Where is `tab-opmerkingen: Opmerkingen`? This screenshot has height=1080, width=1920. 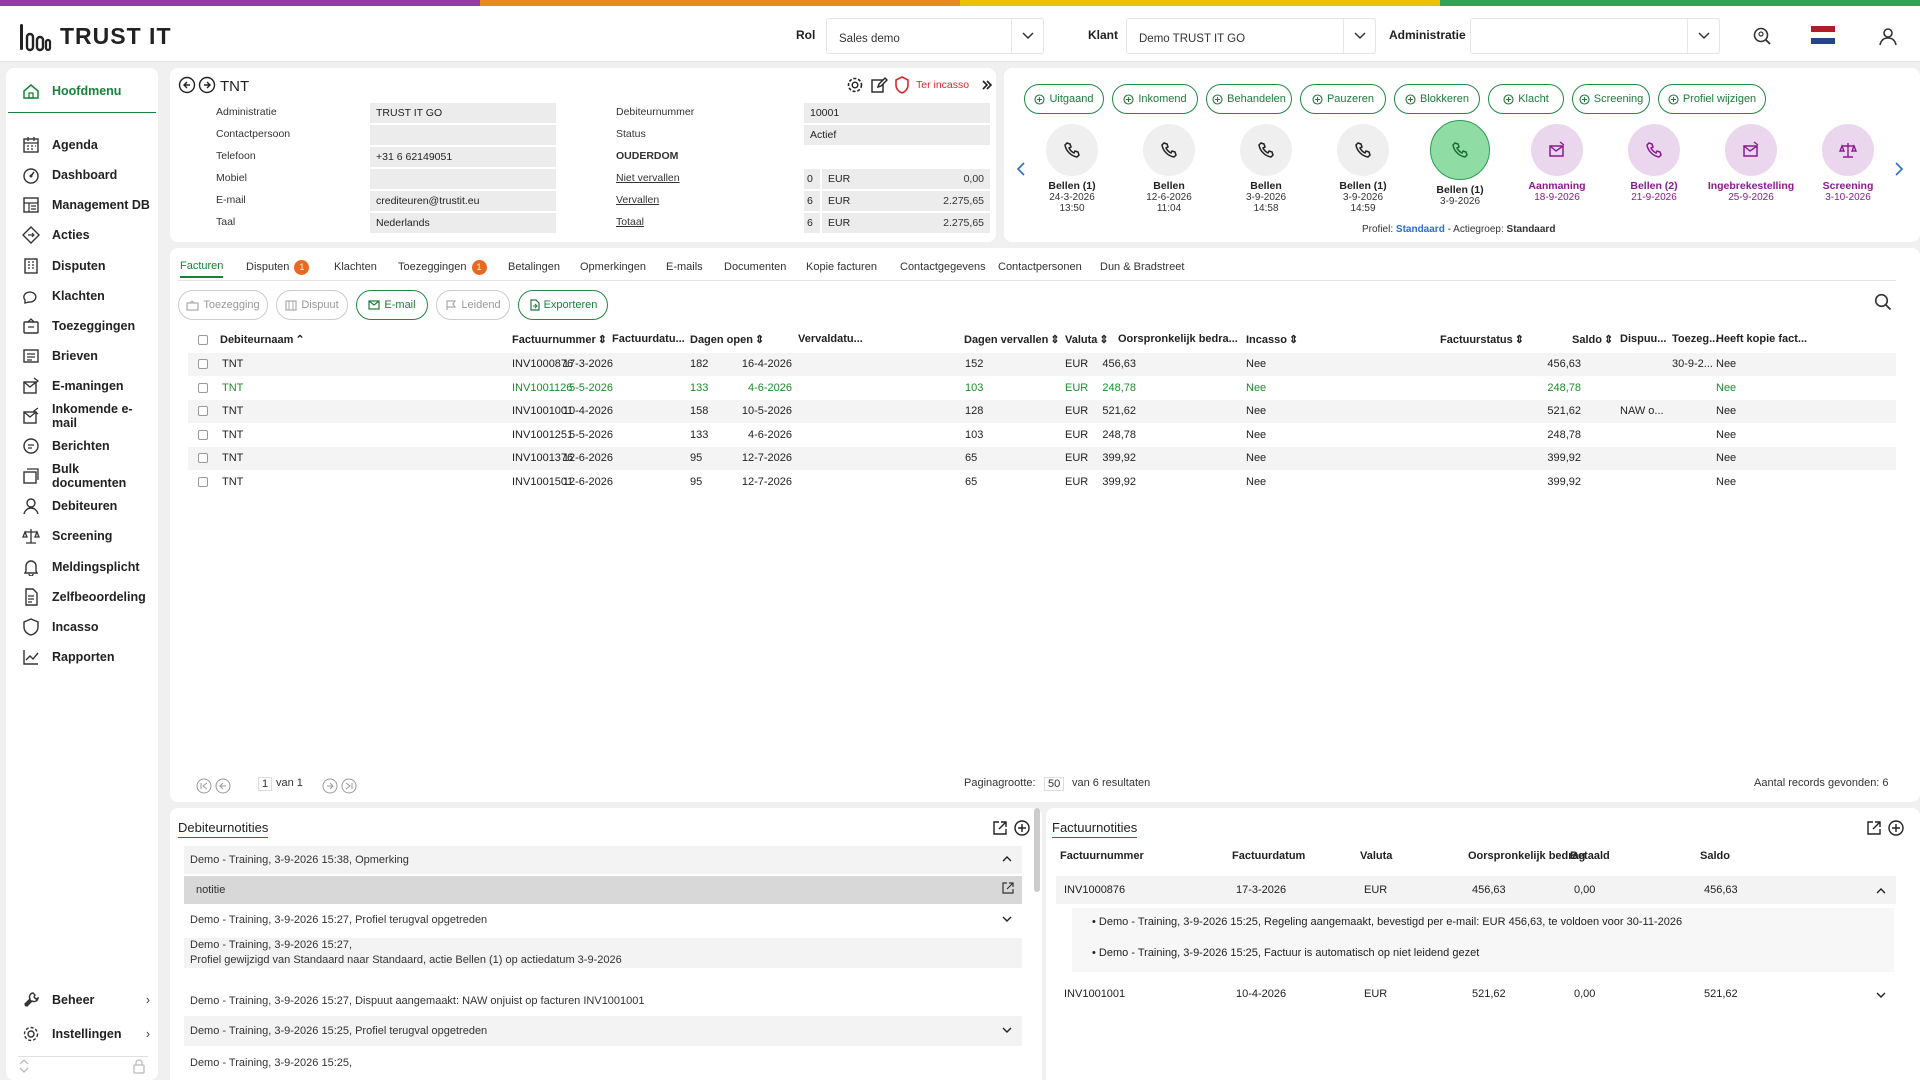 tab-opmerkingen: Opmerkingen is located at coordinates (613, 267).